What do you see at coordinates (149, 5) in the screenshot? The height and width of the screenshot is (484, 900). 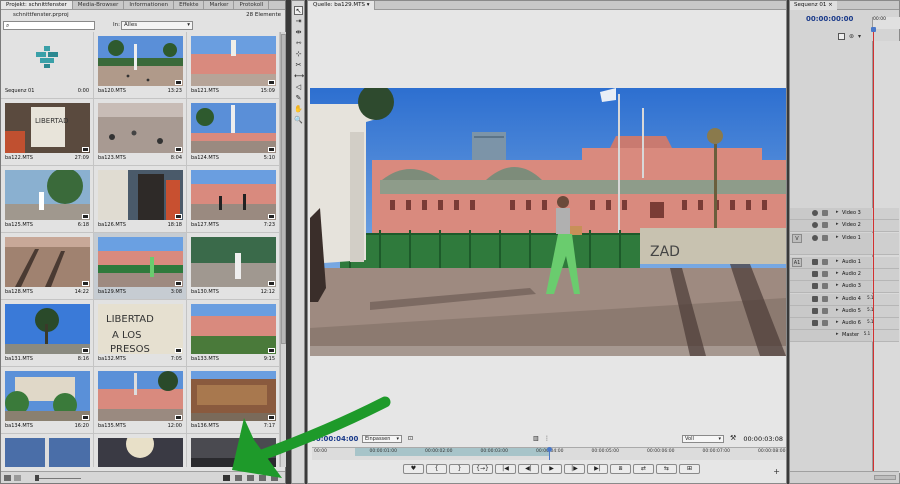 I see `tab-informationen: Informationen` at bounding box center [149, 5].